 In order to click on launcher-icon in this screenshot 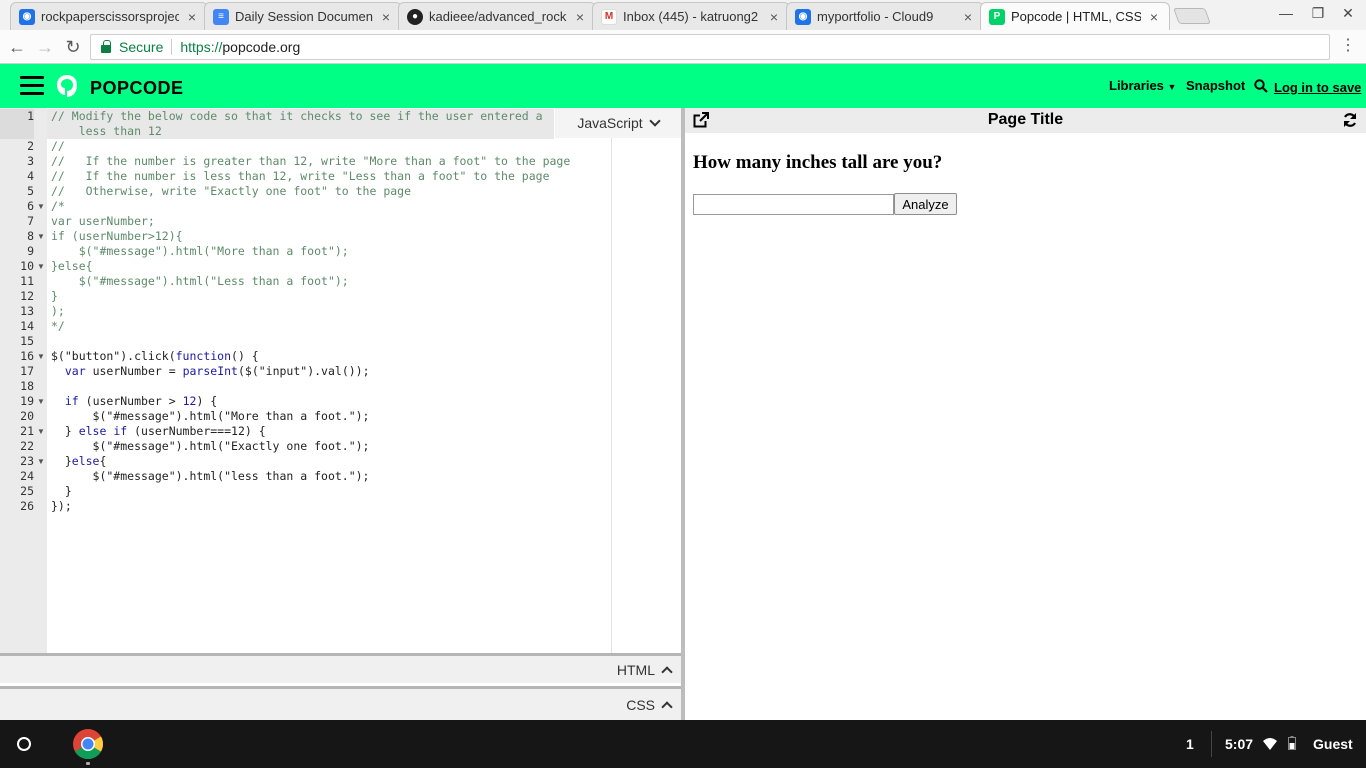, I will do `click(24, 744)`.